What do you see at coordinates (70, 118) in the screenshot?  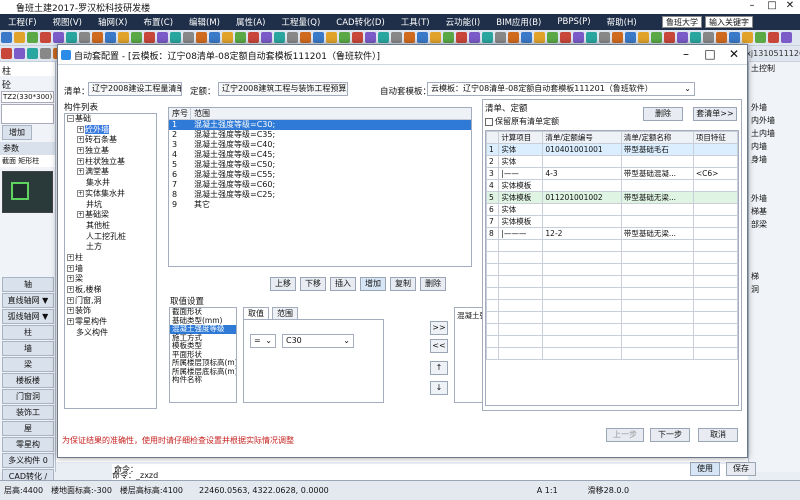 I see `collapse-icon: −` at bounding box center [70, 118].